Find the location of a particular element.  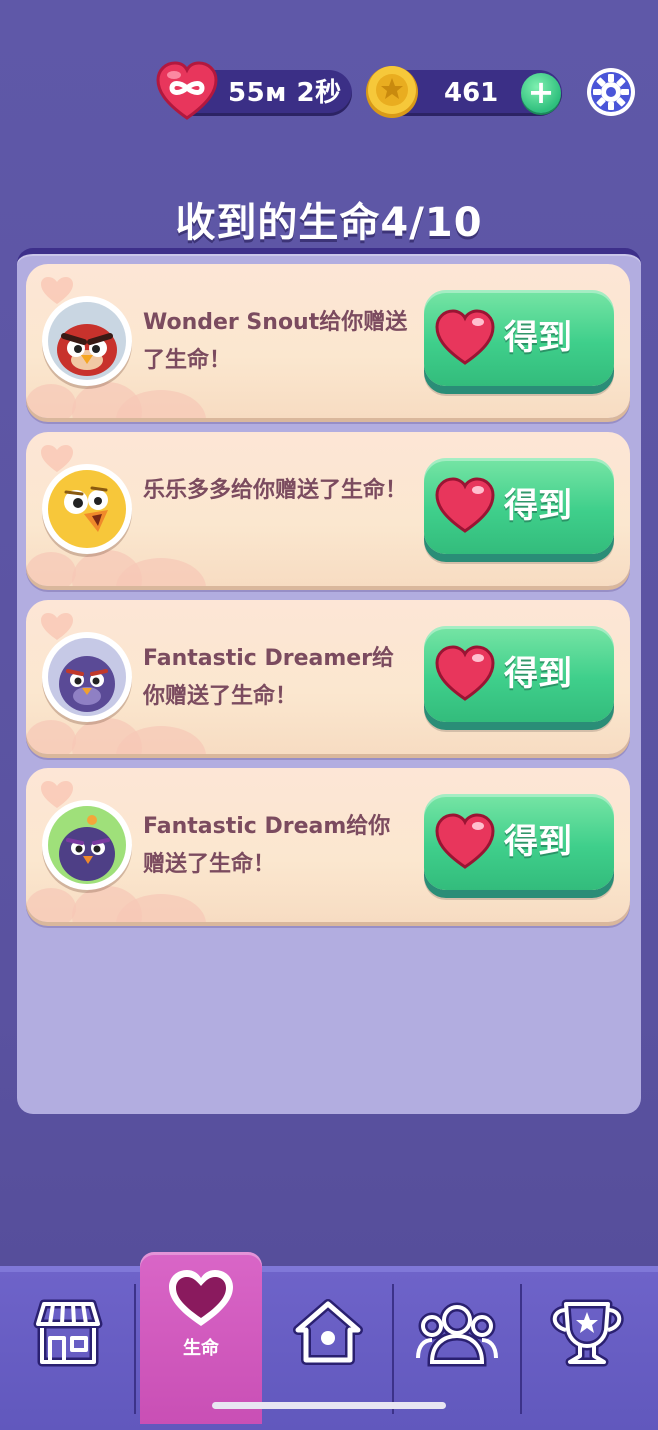

shop-icon is located at coordinates (68, 1333).